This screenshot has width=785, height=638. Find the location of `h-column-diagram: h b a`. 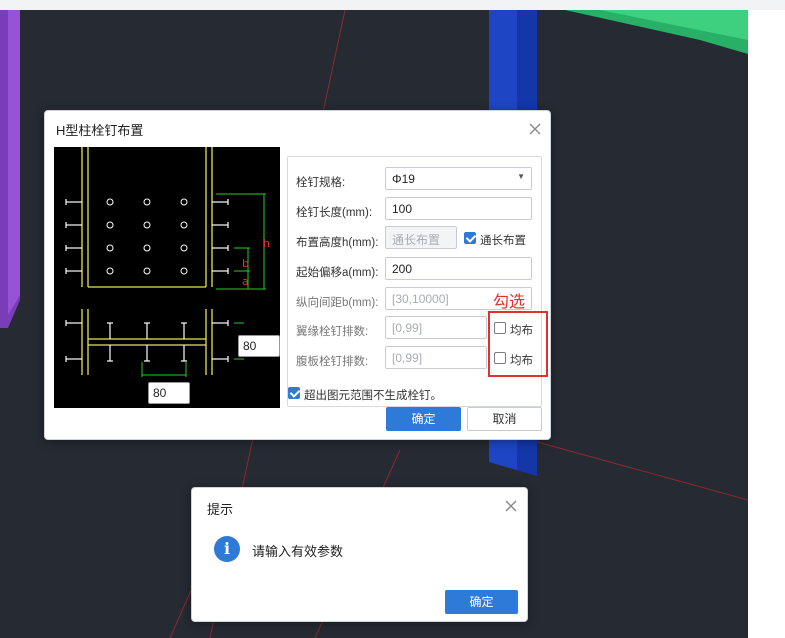

h-column-diagram: h b a is located at coordinates (167, 262).